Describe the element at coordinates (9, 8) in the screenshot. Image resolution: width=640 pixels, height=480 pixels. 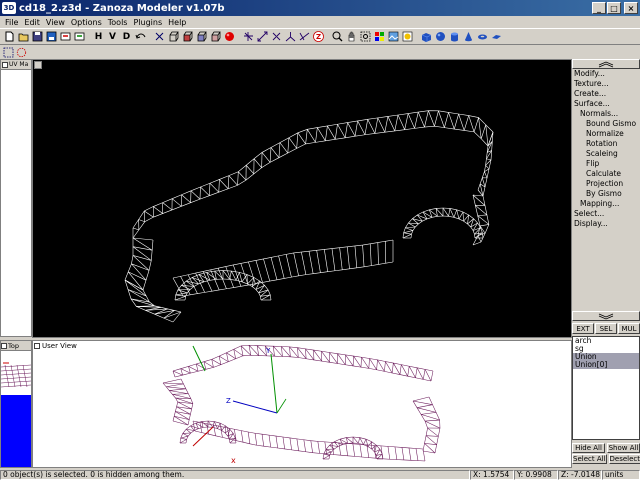
I see `app-icon: 3D` at that location.